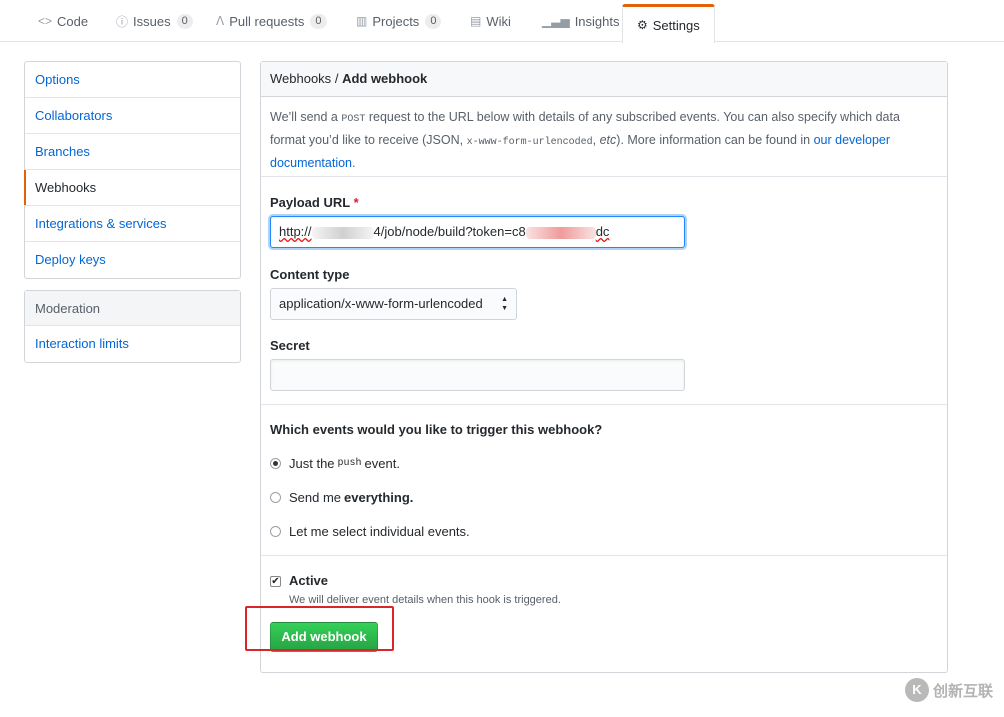 Image resolution: width=1004 pixels, height=717 pixels. What do you see at coordinates (267, 21) in the screenshot?
I see `tab-label: Pull requests` at bounding box center [267, 21].